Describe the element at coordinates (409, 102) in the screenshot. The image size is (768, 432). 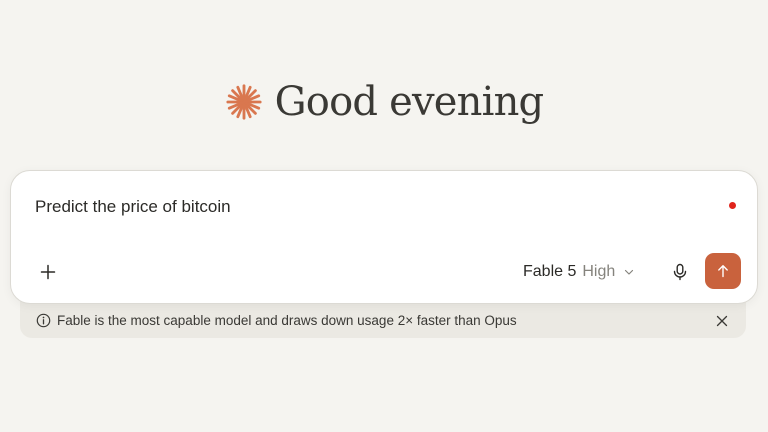
I see `greeting-title: Good evening` at that location.